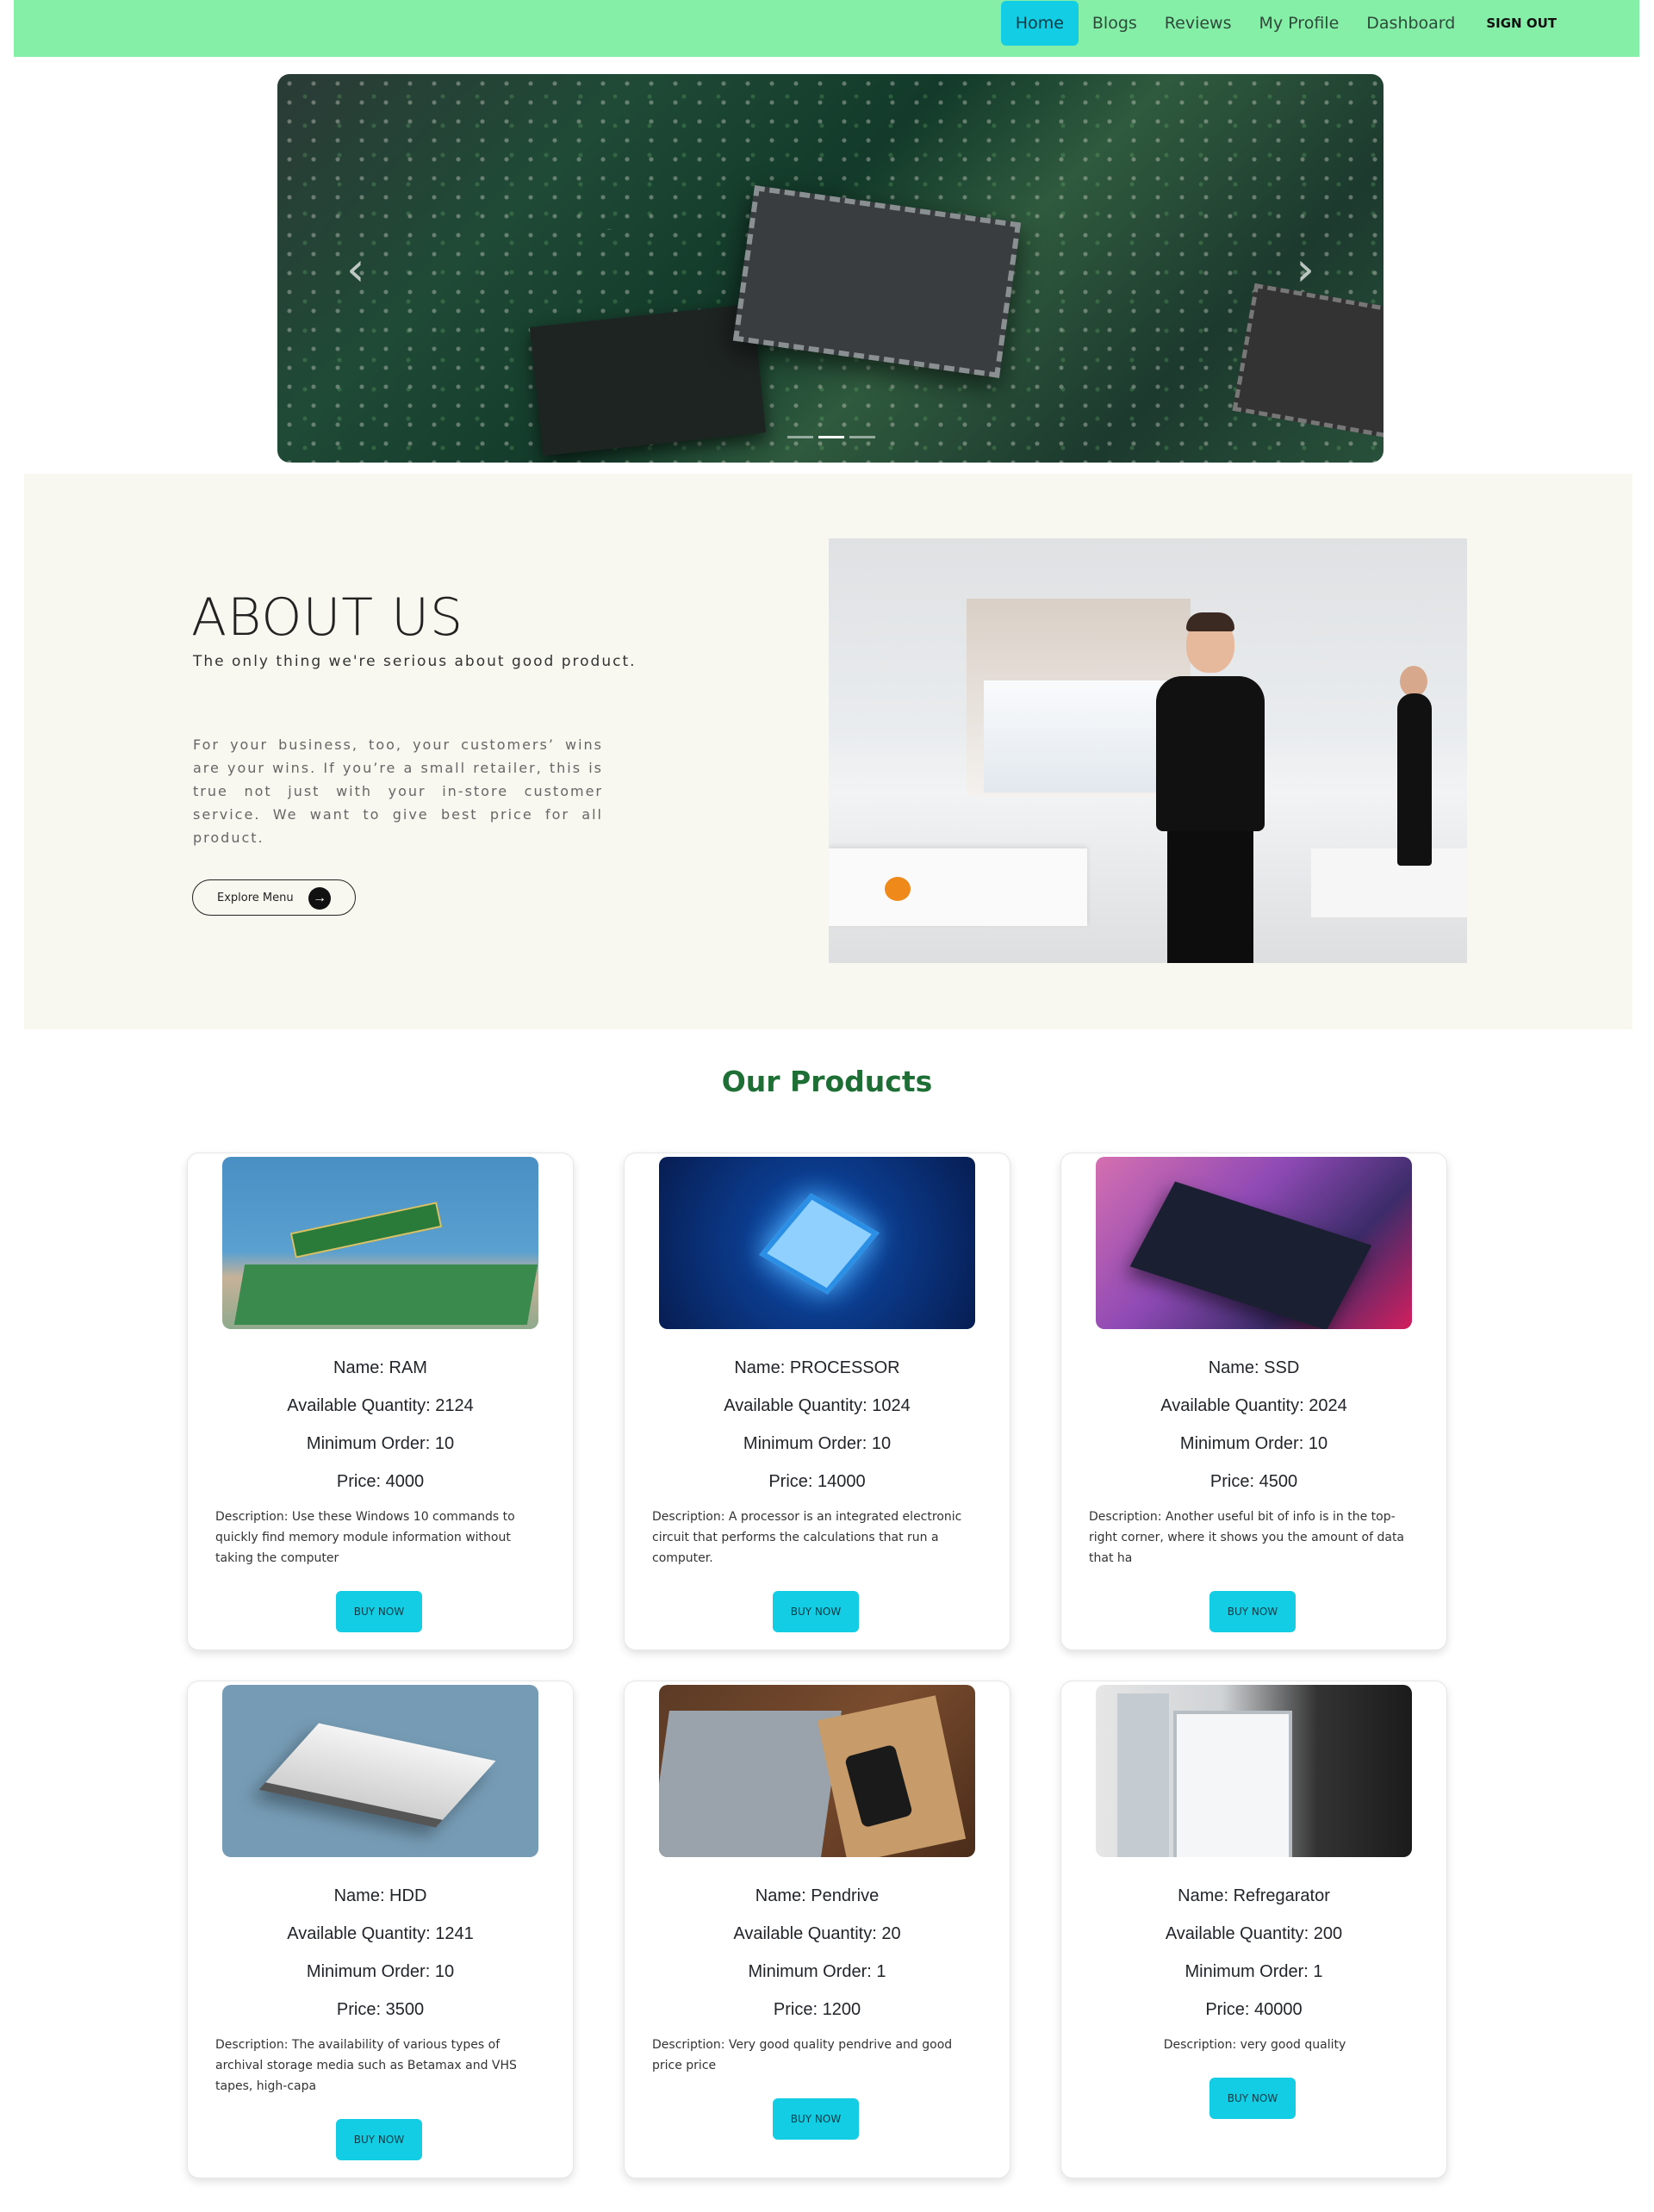  I want to click on explore-menu-label: Explore Menu, so click(255, 897).